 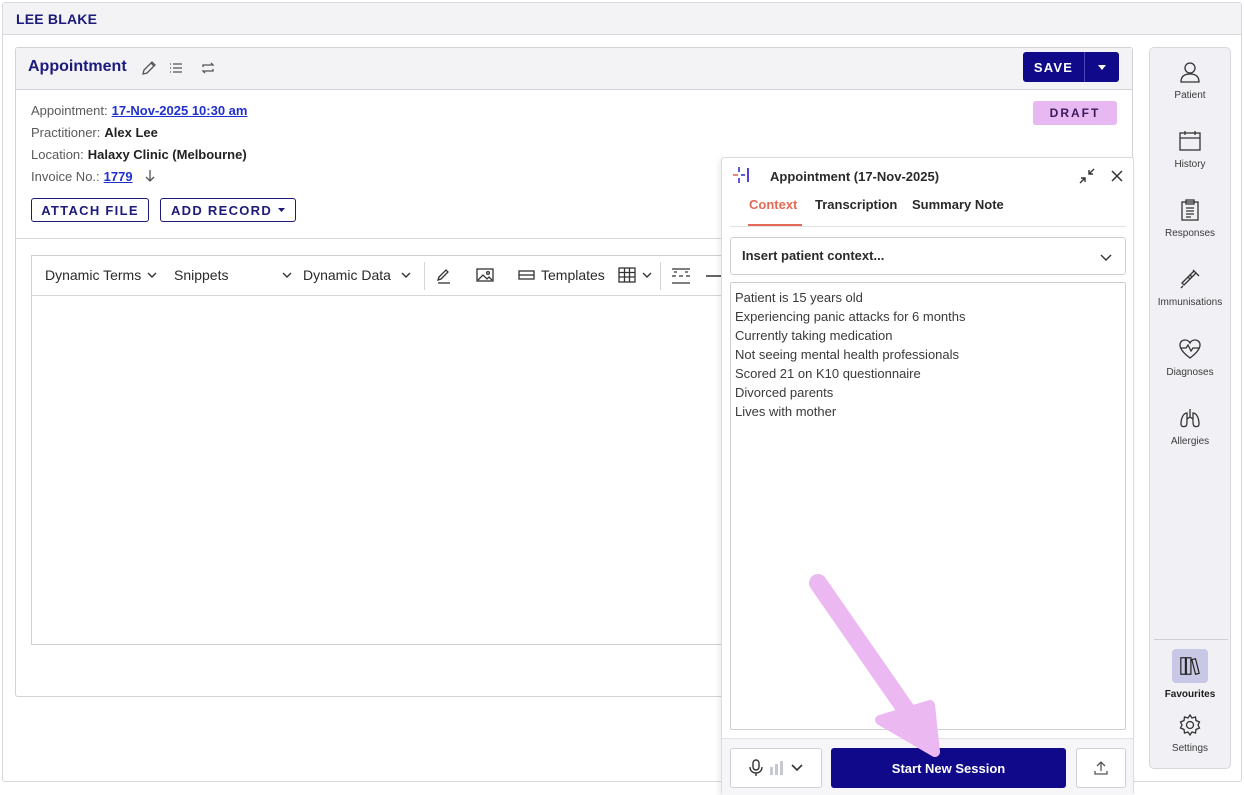 I want to click on sidebar-item-label: Allergies, so click(x=1190, y=441).